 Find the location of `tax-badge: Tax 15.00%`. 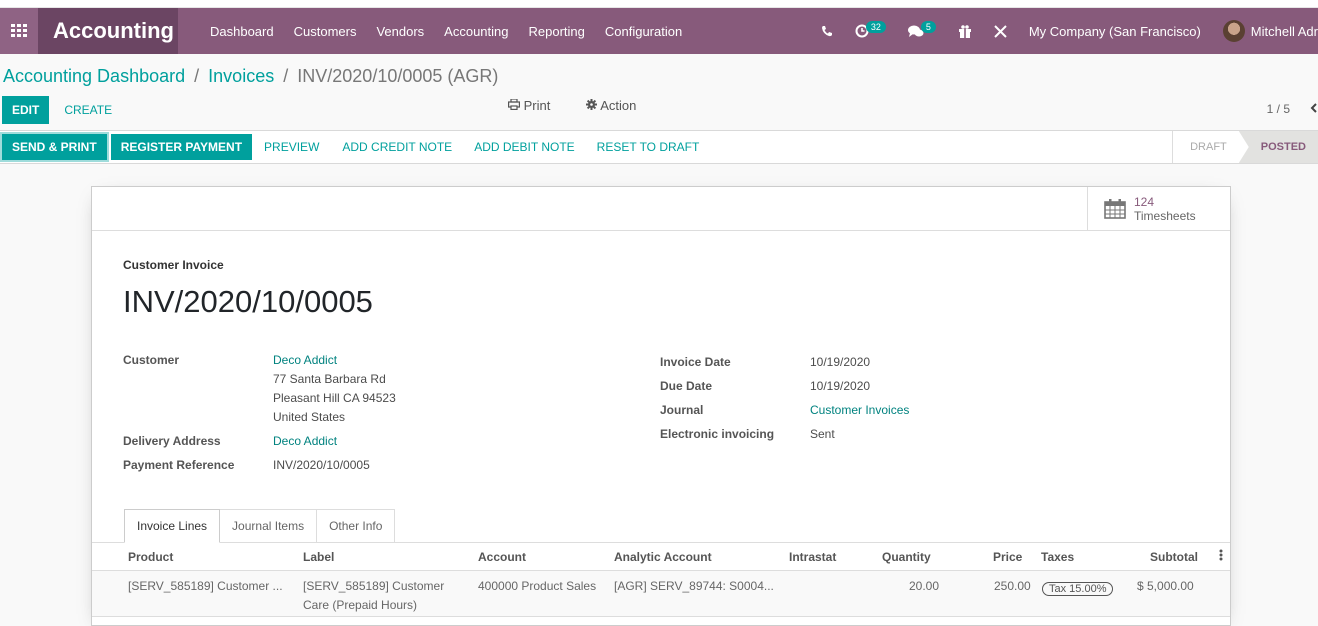

tax-badge: Tax 15.00% is located at coordinates (1078, 589).